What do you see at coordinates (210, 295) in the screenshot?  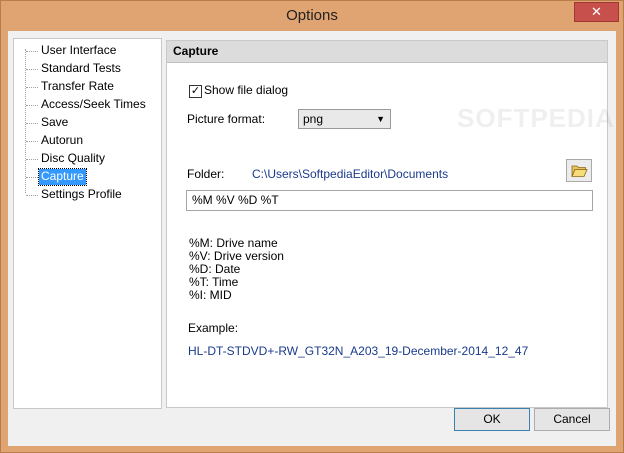 I see `legend-line: %I: MID` at bounding box center [210, 295].